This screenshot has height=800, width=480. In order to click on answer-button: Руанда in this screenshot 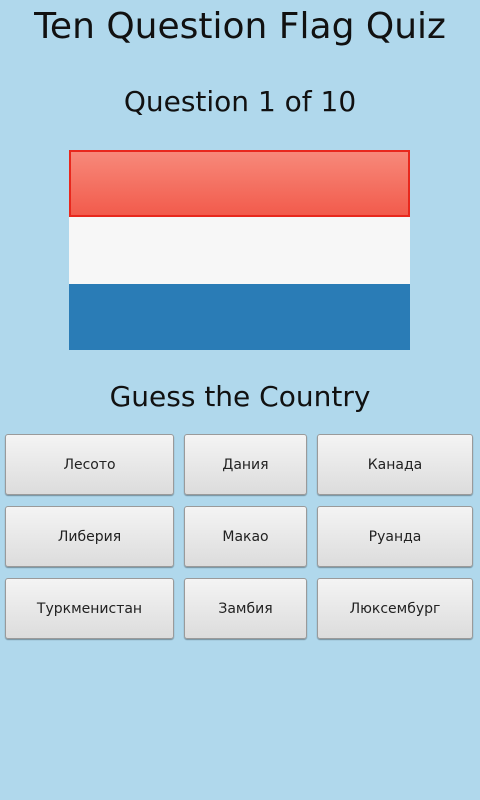, I will do `click(395, 536)`.